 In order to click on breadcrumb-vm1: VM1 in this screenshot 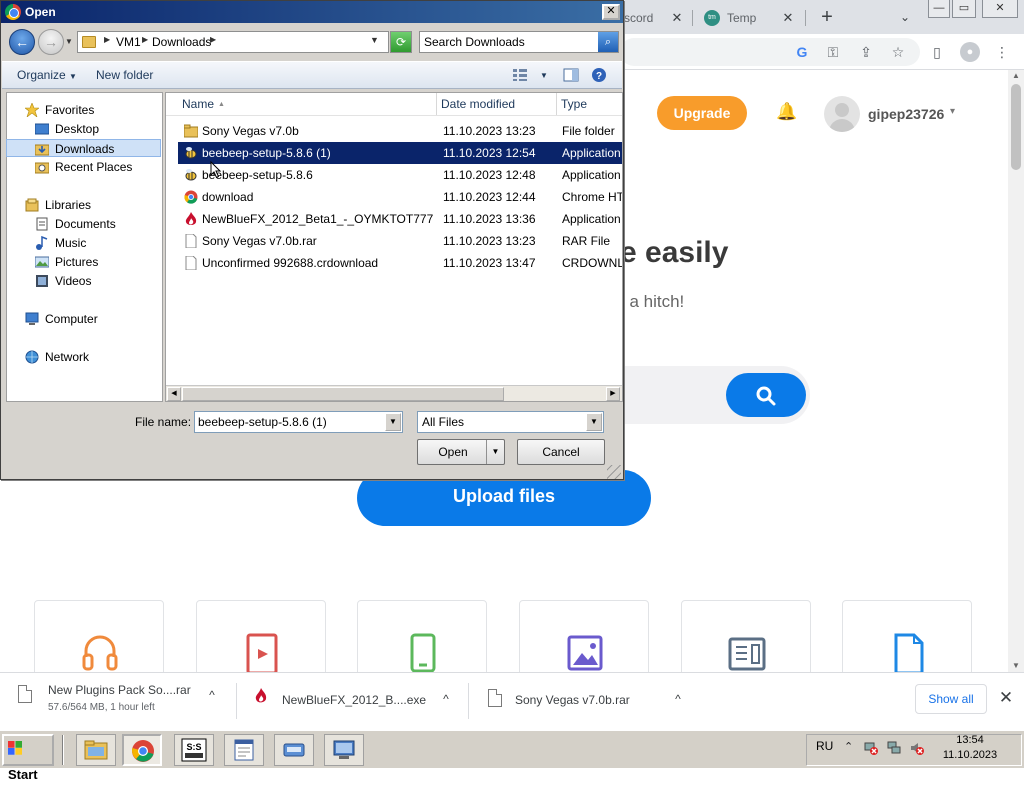, I will do `click(128, 42)`.